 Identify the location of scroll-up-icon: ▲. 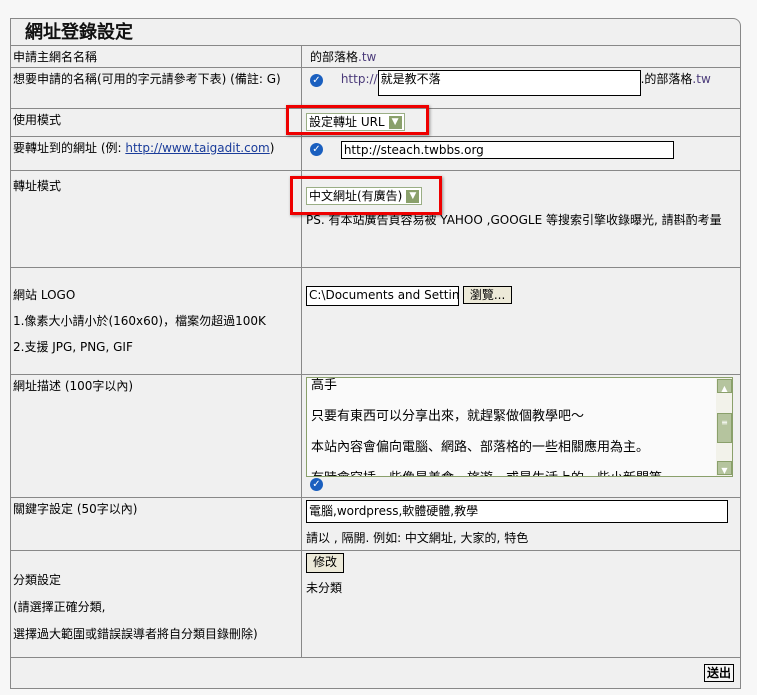
(724, 386).